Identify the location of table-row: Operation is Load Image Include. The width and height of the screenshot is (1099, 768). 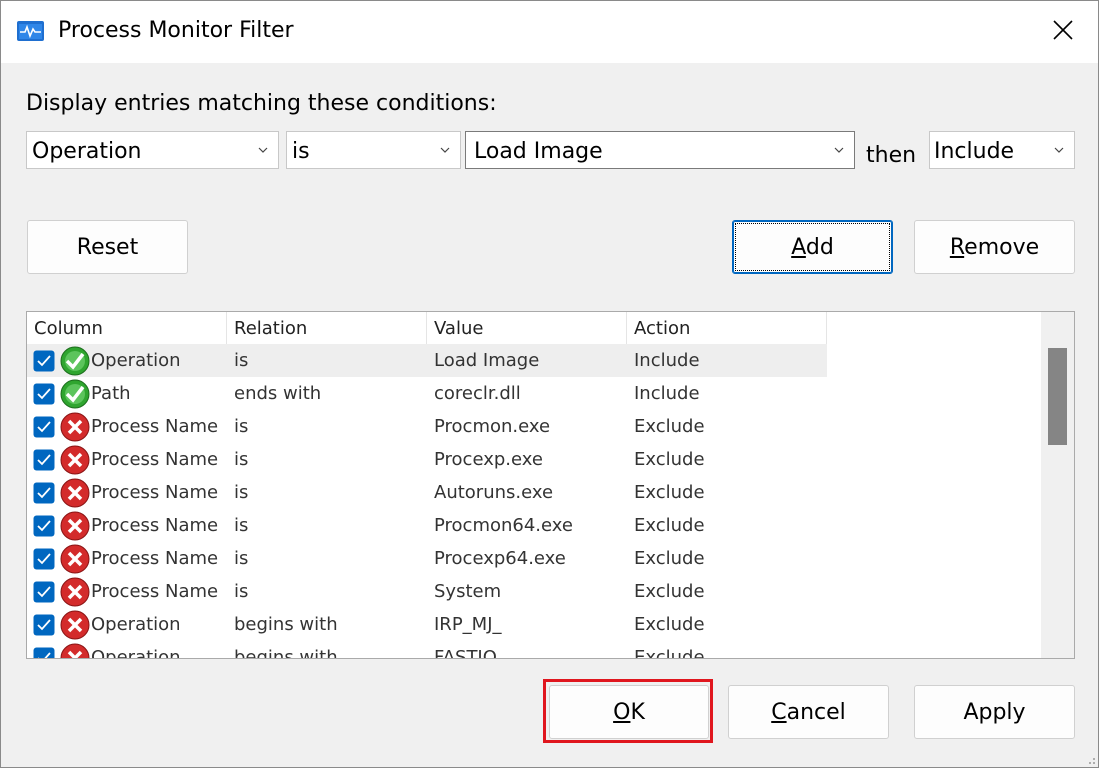
(427, 360).